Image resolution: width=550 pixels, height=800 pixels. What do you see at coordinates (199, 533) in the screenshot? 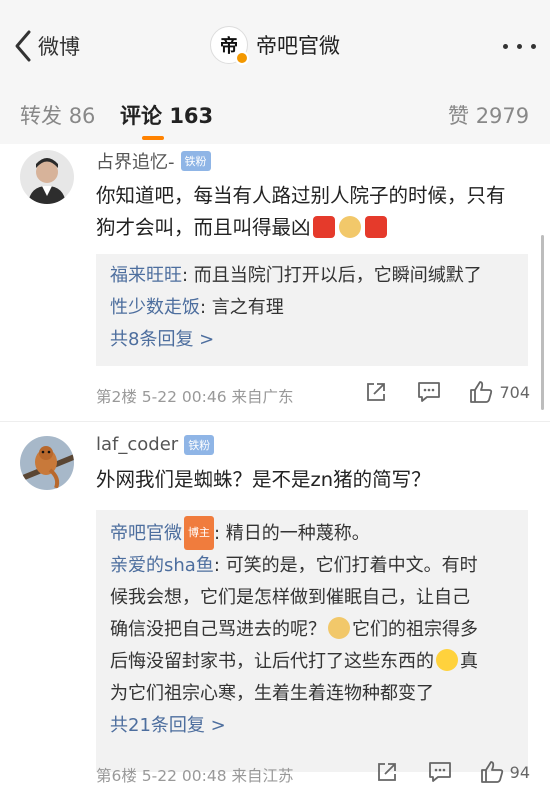
I see `author-badge: 博主` at bounding box center [199, 533].